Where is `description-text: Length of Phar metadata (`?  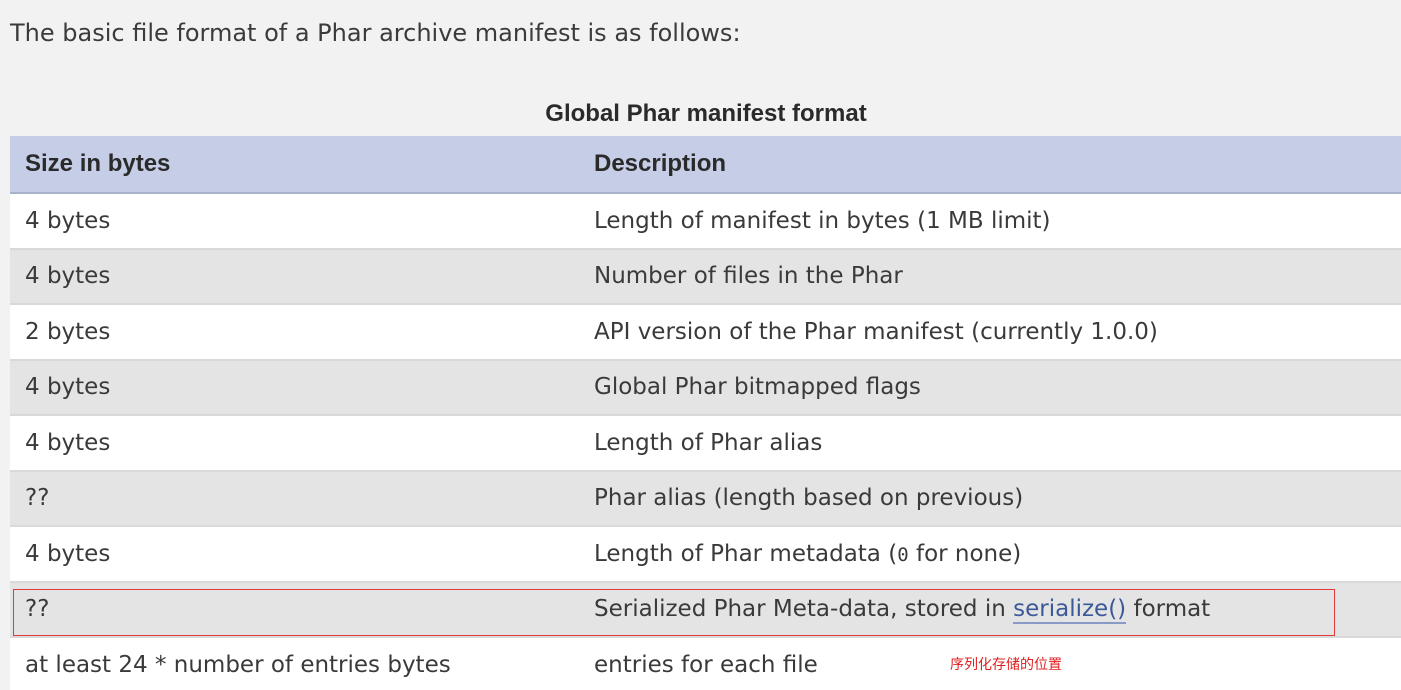
description-text: Length of Phar metadata ( is located at coordinates (746, 553).